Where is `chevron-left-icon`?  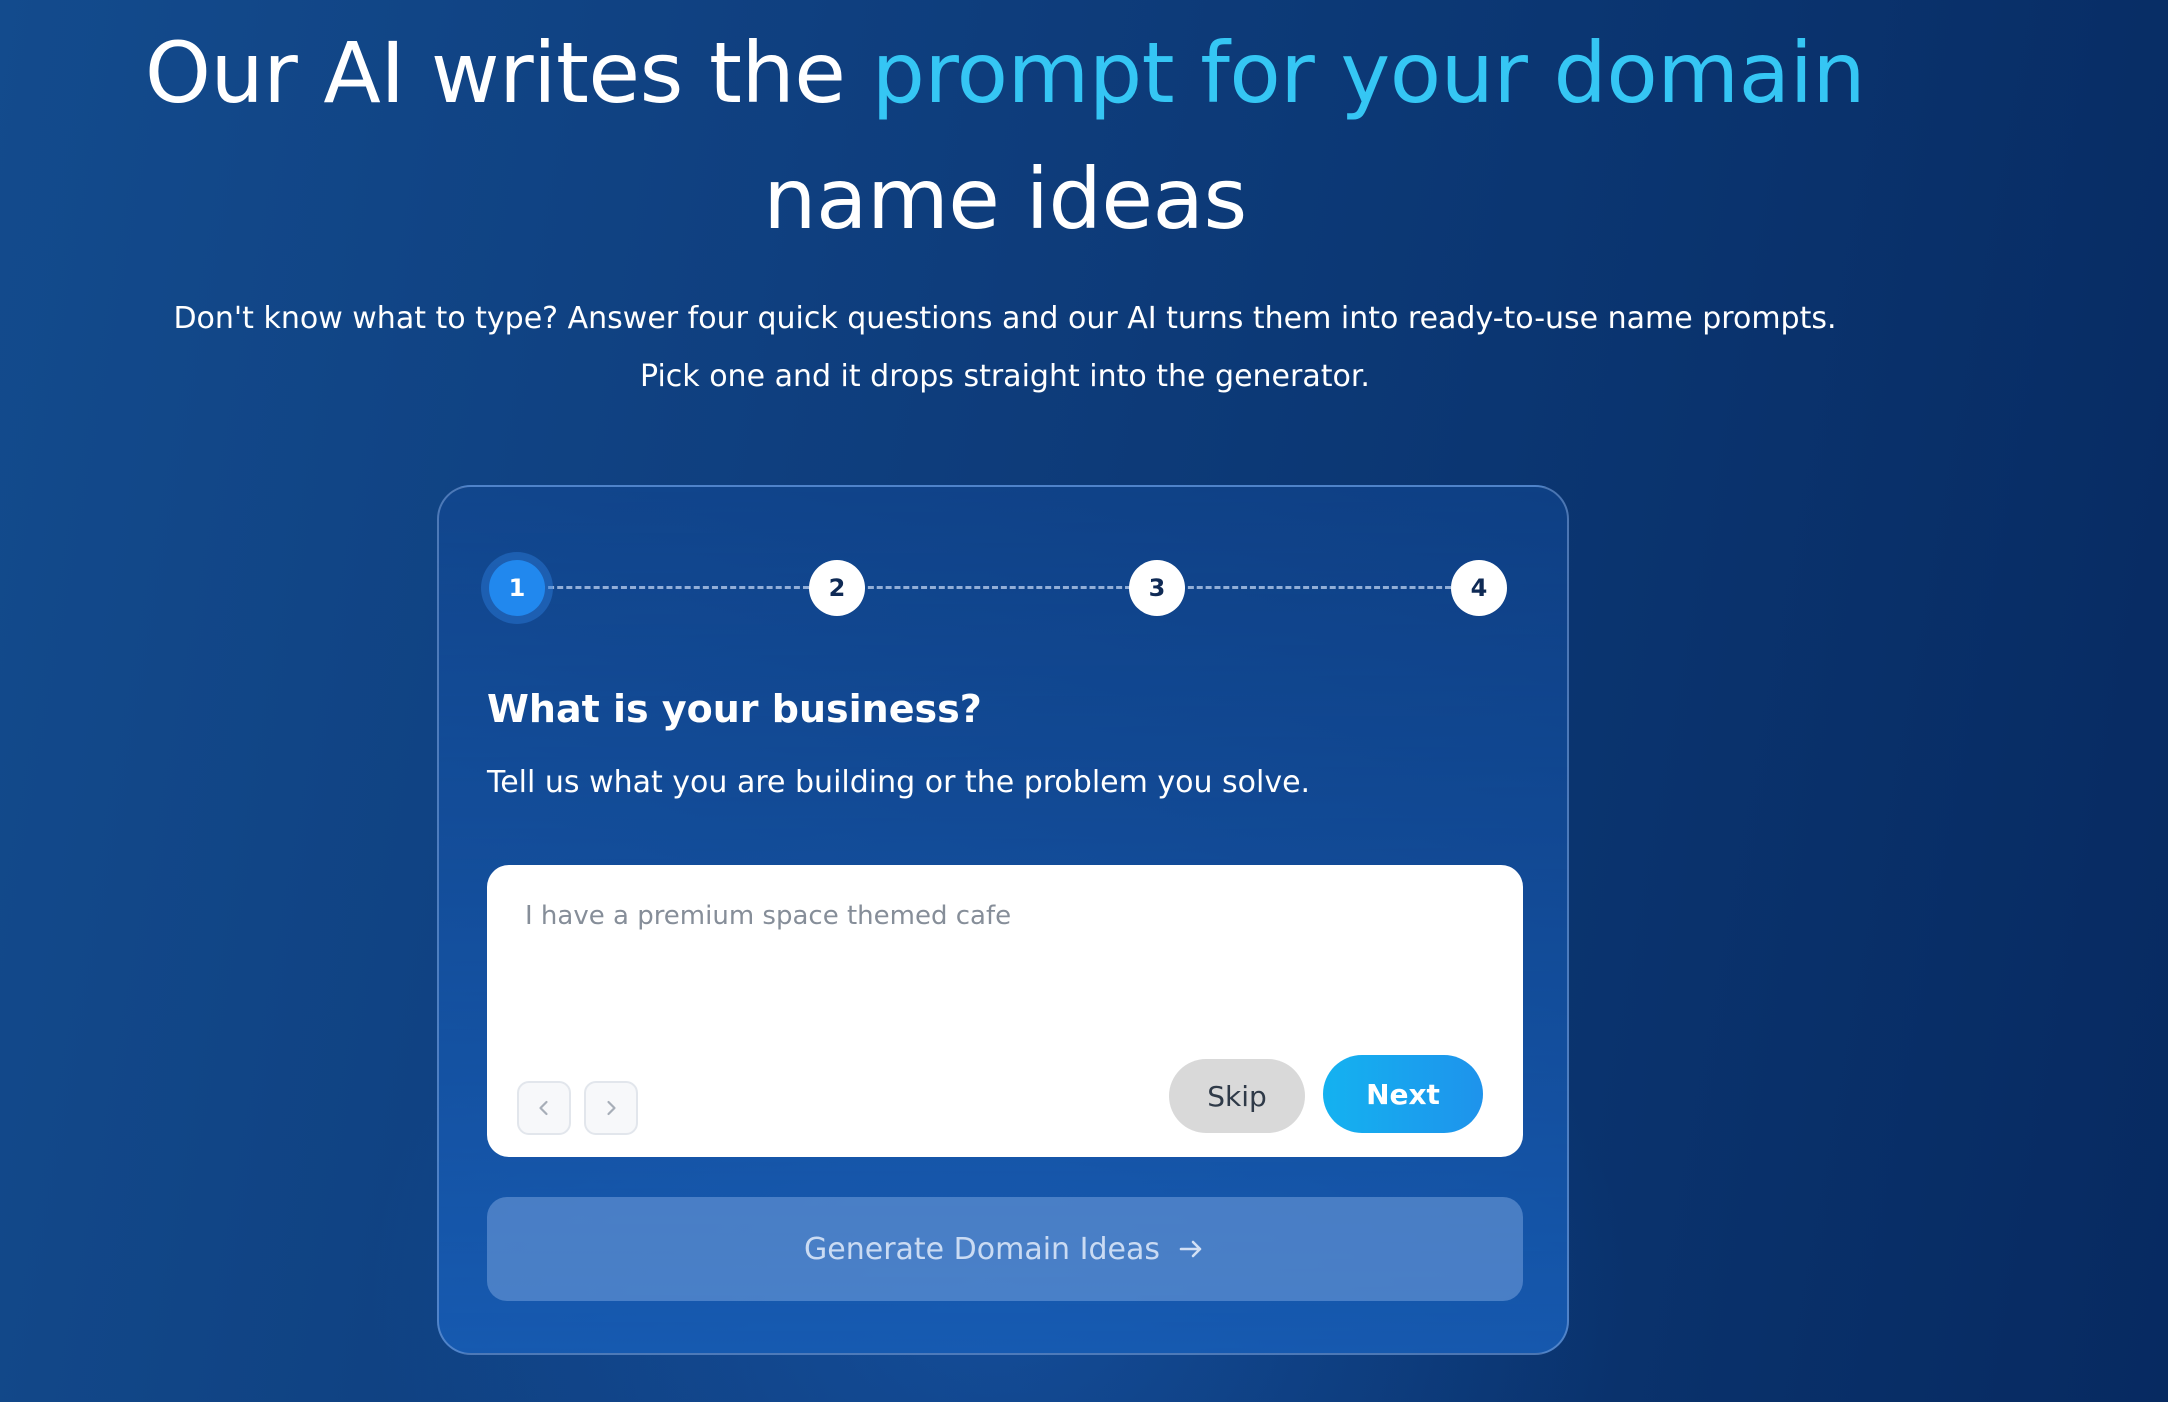
chevron-left-icon is located at coordinates (543, 1108).